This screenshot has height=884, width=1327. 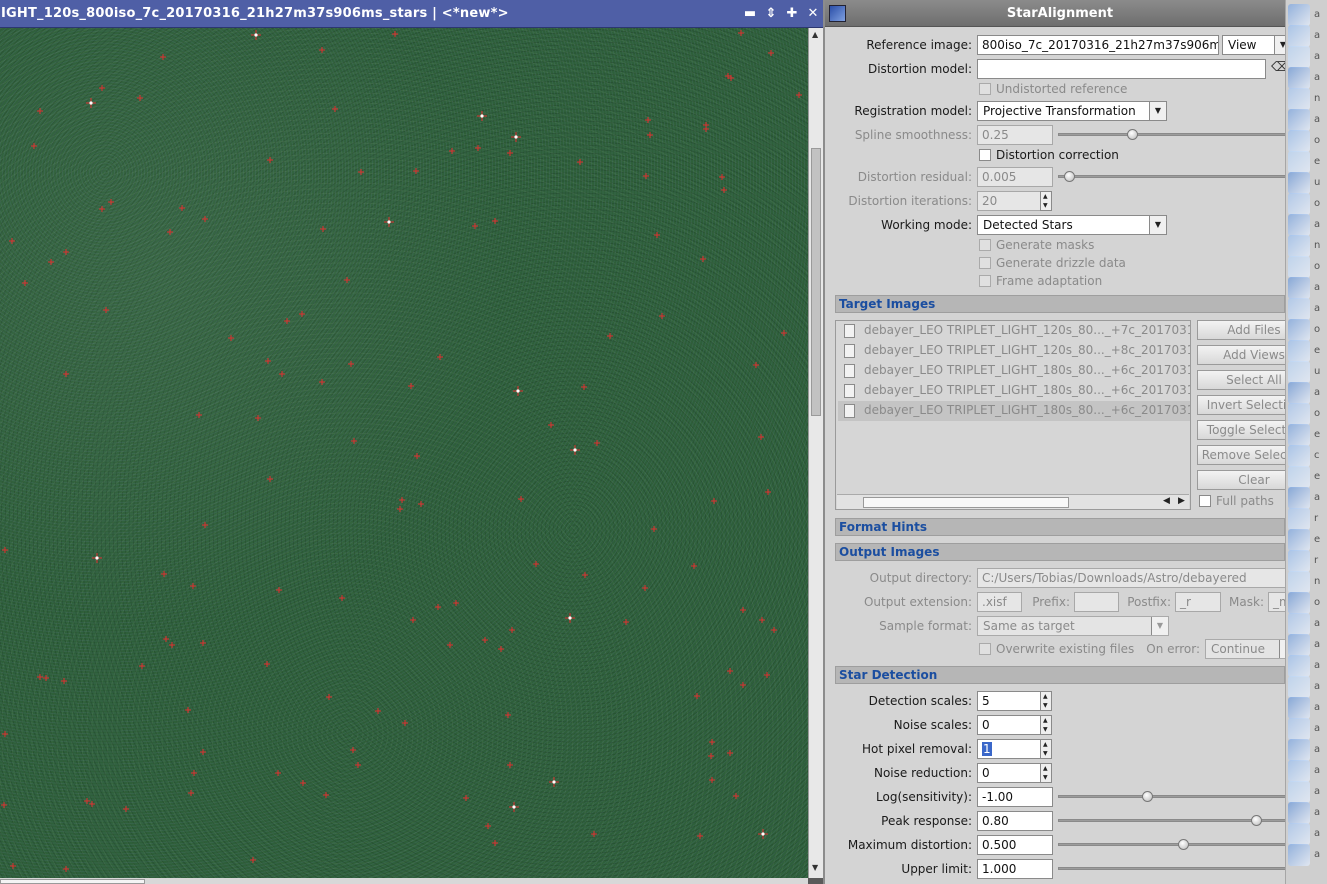 I want to click on distortion-correction-checkbox, so click(x=985, y=155).